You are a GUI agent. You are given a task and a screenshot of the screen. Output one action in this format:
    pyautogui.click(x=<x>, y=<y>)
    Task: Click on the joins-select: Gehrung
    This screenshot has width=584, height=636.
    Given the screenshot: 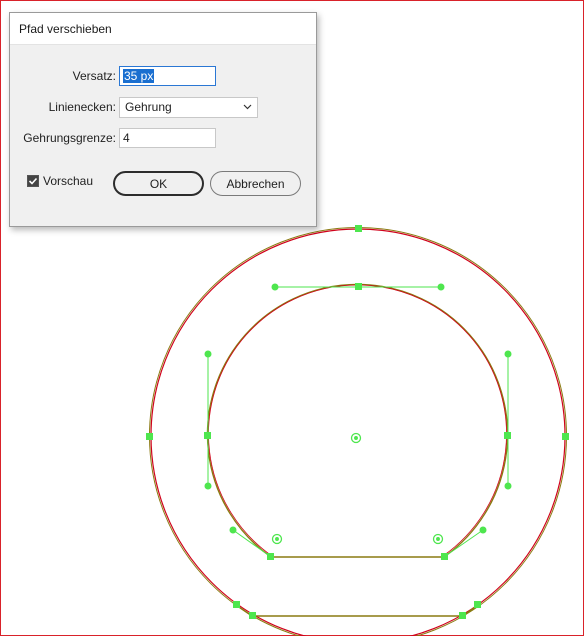 What is the action you would take?
    pyautogui.click(x=188, y=107)
    